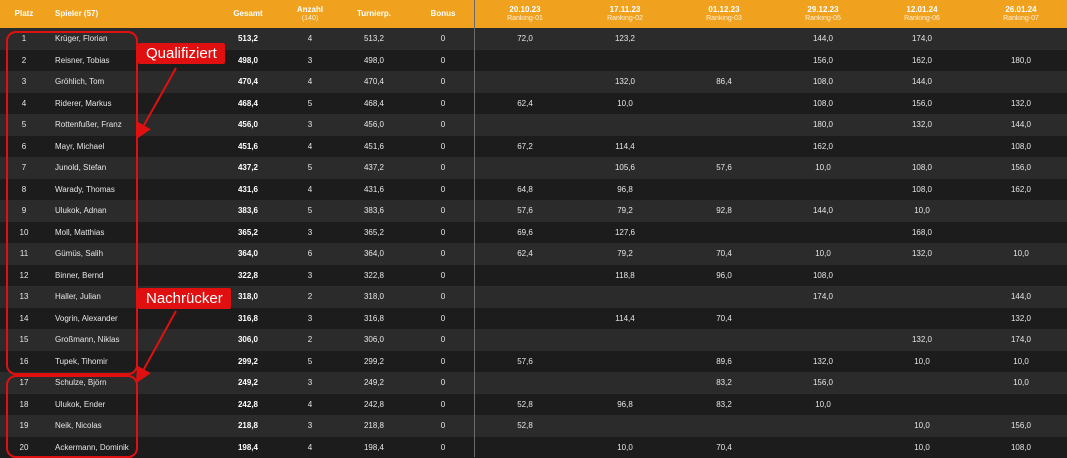 The image size is (1067, 458). Describe the element at coordinates (24, 14) in the screenshot. I see `header-platz: Platz` at that location.